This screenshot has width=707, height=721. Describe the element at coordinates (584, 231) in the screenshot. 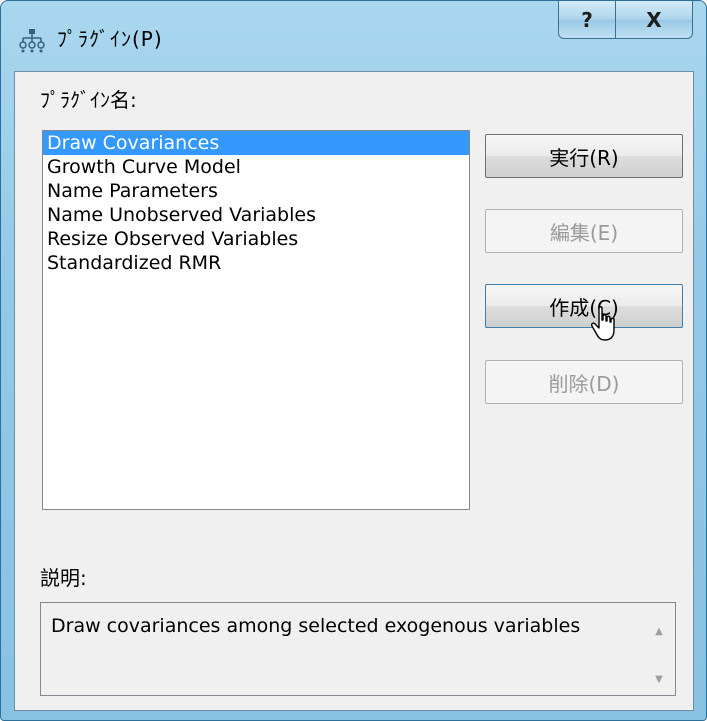

I see `edit-button: 編集(E)` at that location.